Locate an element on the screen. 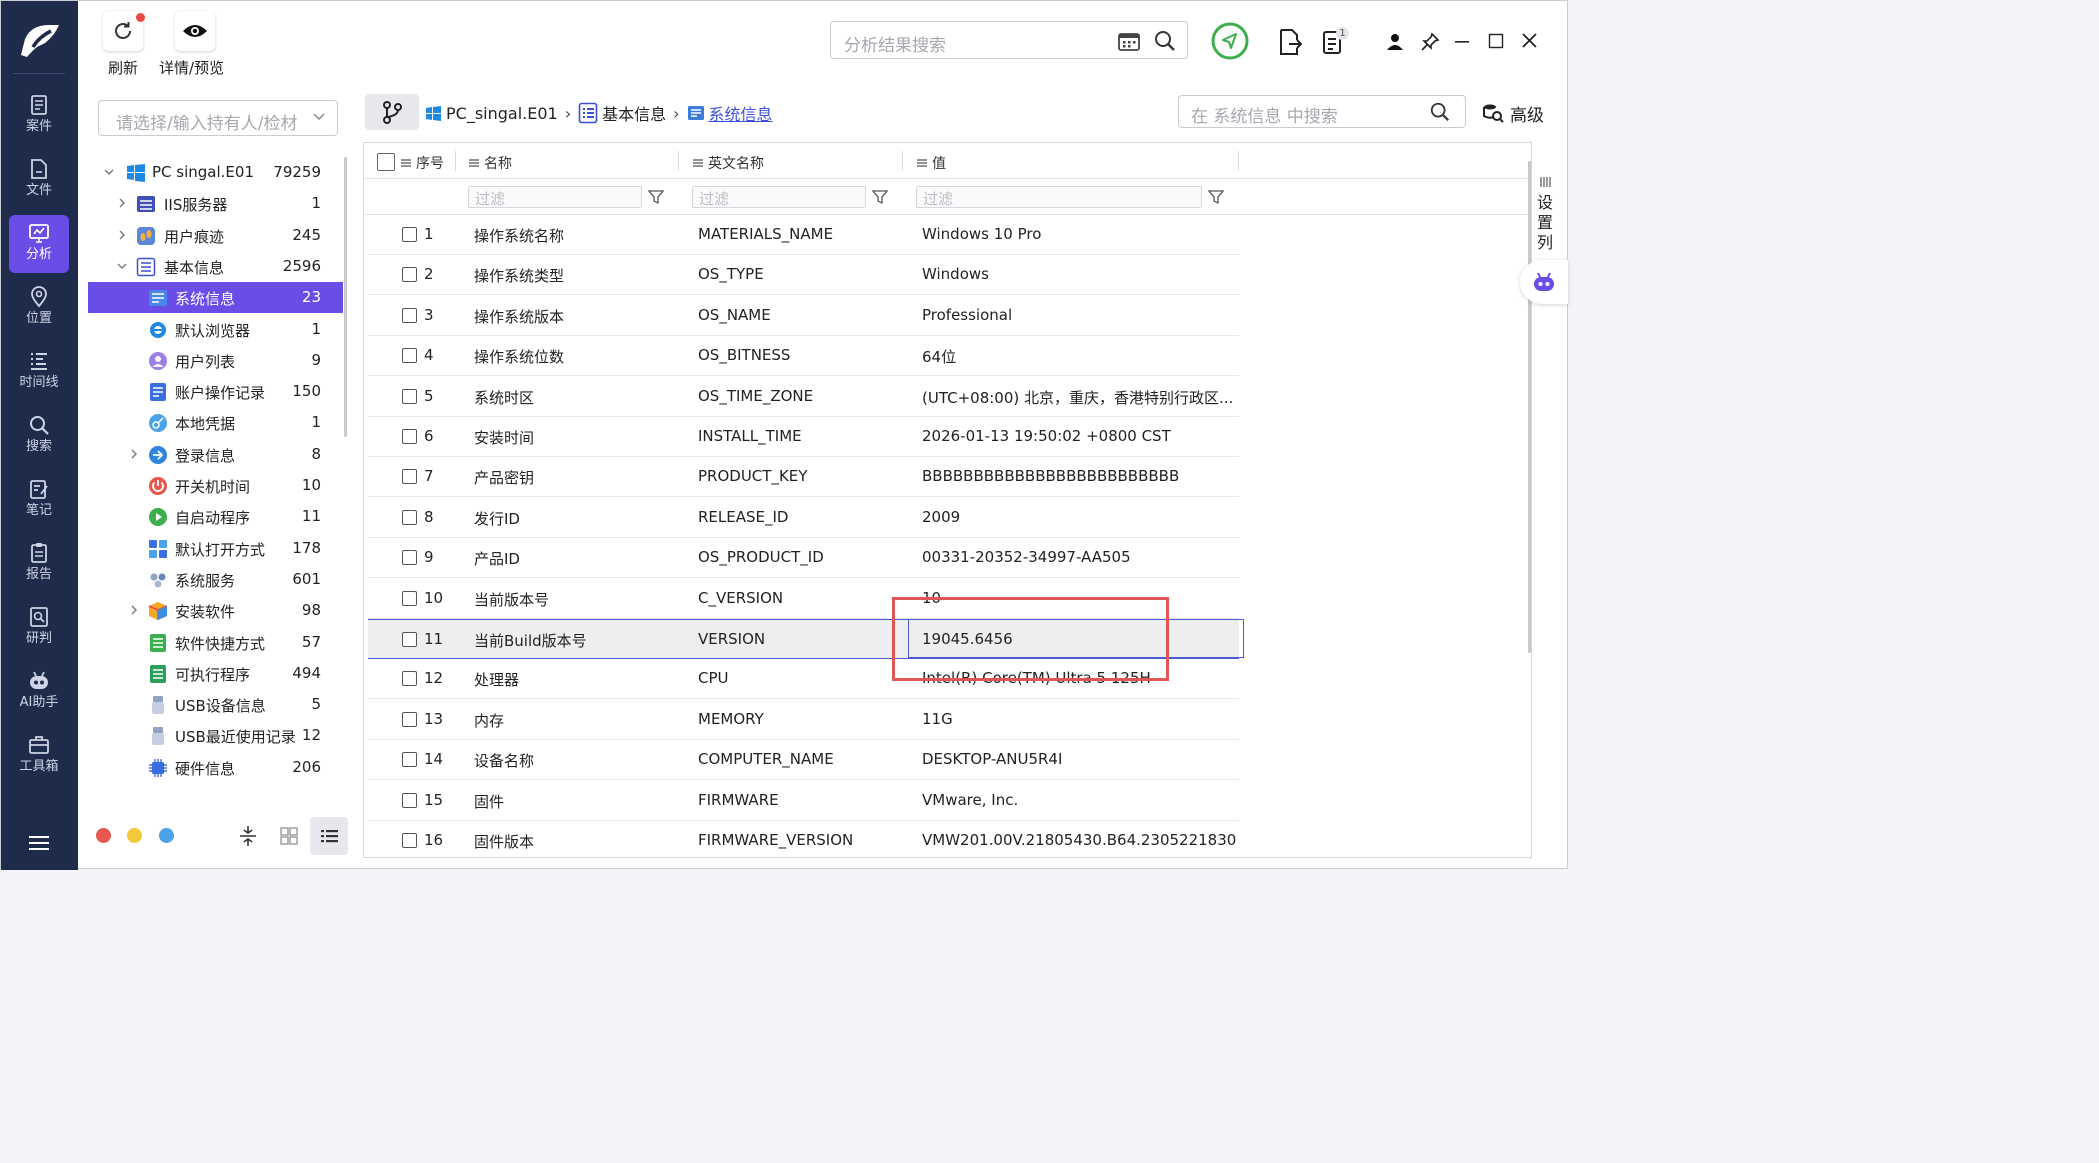  table-row: 12 处理器 CPU Intel(R) Core(TM) Ultra 5 125H is located at coordinates (803, 679).